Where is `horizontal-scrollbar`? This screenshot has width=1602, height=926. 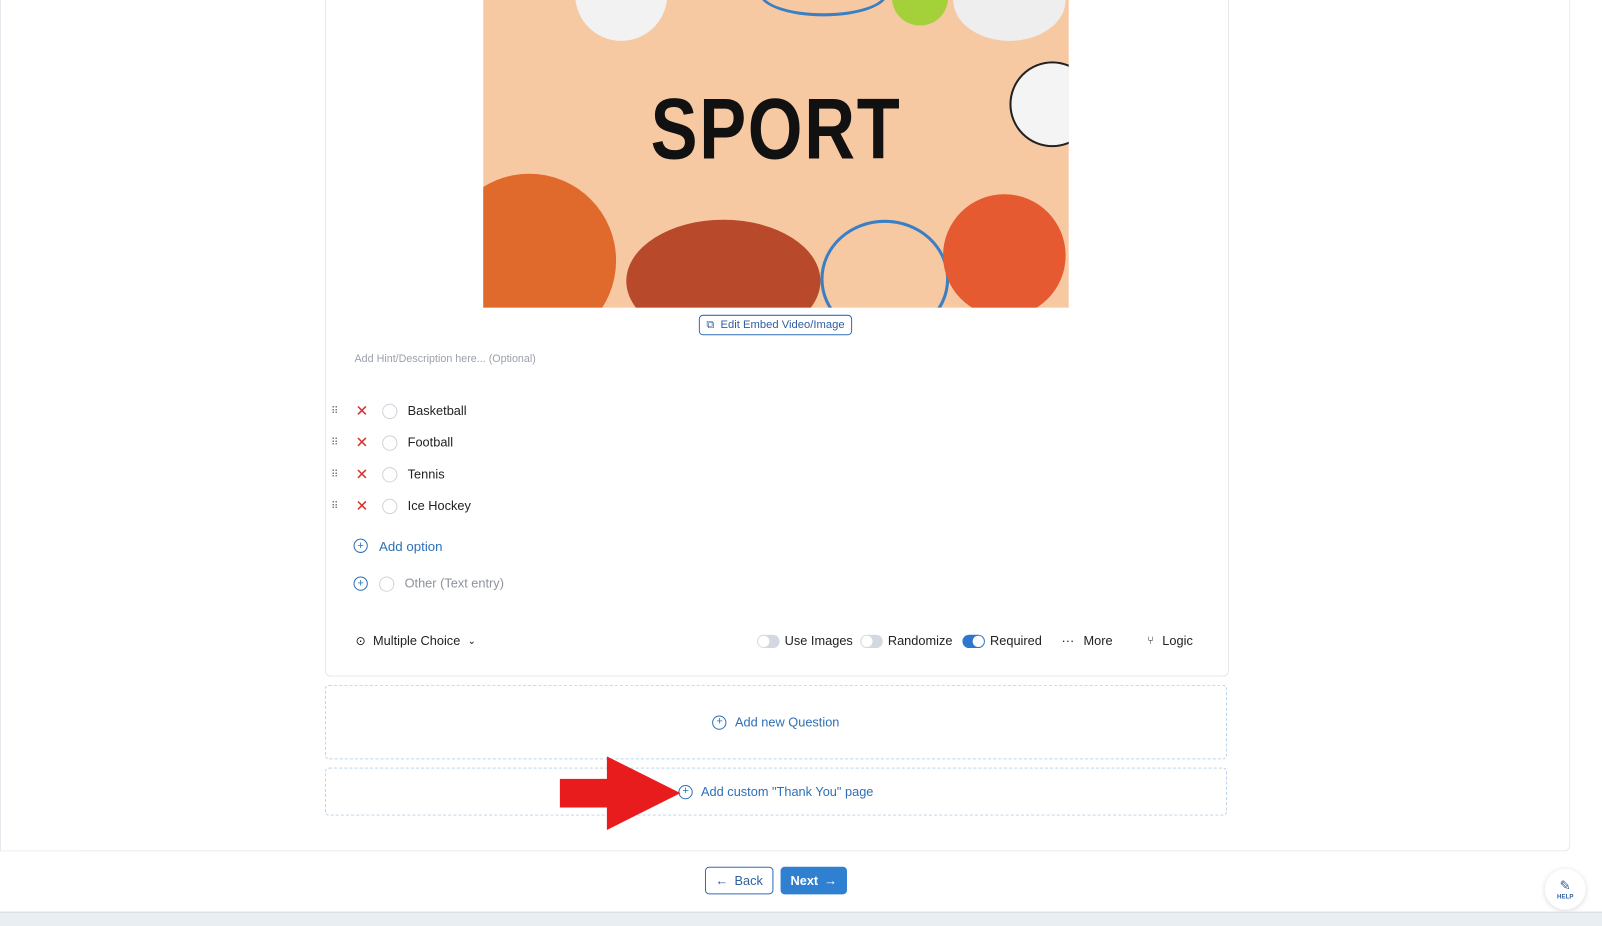 horizontal-scrollbar is located at coordinates (801, 918).